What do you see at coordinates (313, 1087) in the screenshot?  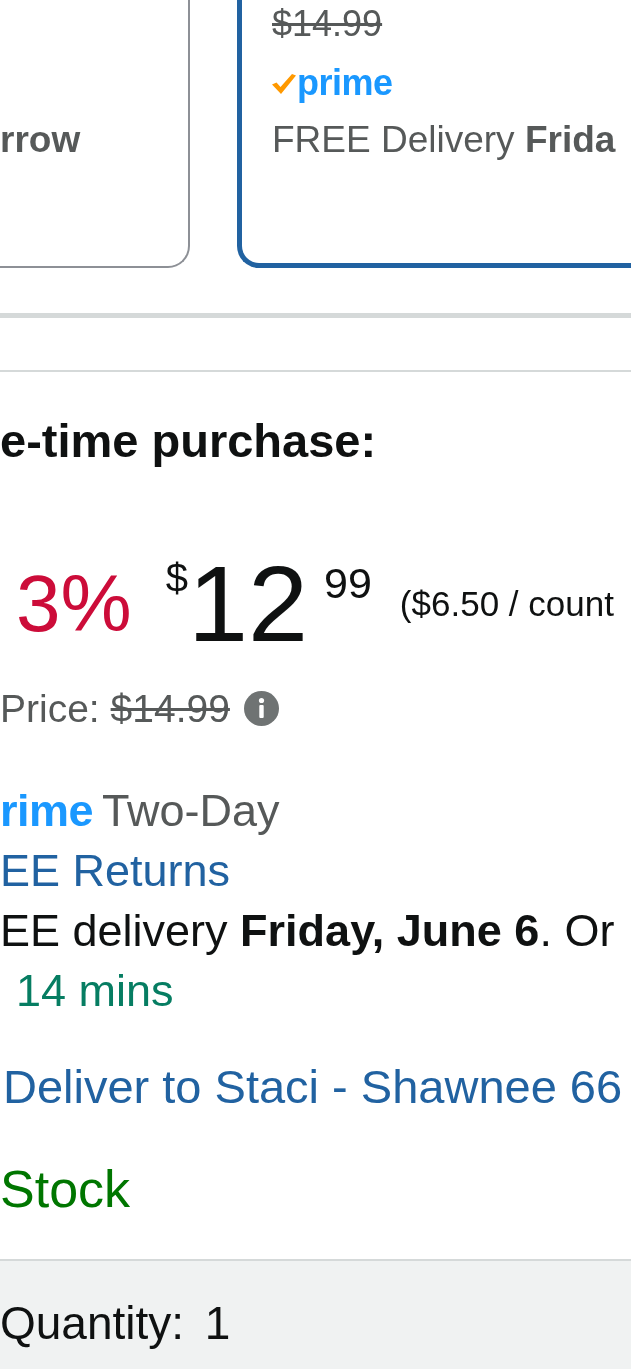 I see `deliver-to-link: Deliver to Staci - Shawnee 66` at bounding box center [313, 1087].